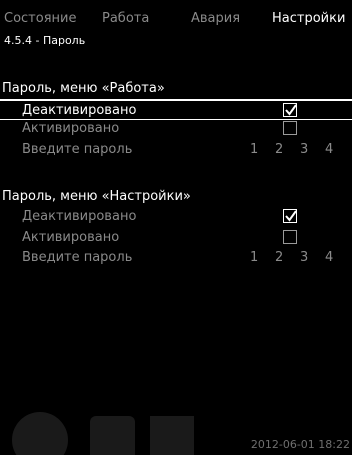 The width and height of the screenshot is (352, 455). Describe the element at coordinates (176, 238) in the screenshot. I see `settings-password-activated-row: Активировано` at that location.